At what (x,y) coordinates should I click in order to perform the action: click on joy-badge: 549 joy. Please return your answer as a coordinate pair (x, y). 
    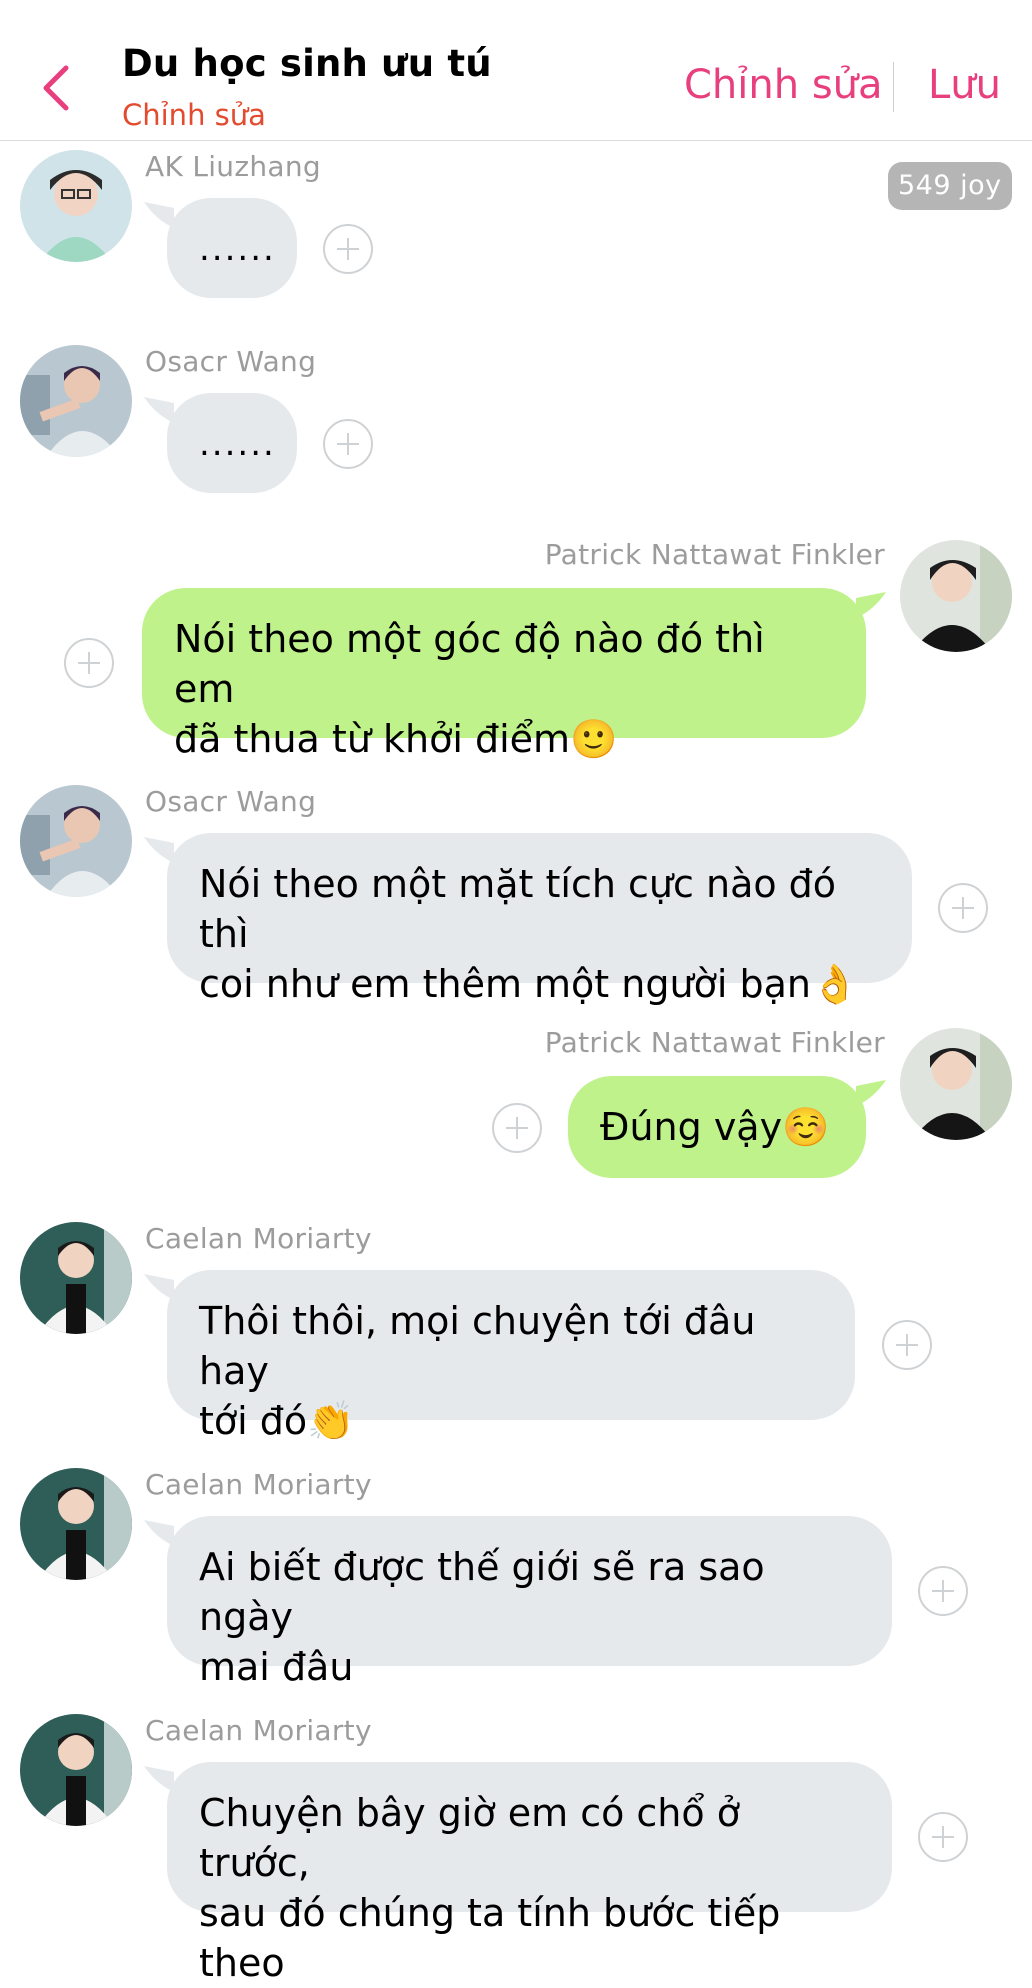
    Looking at the image, I should click on (950, 186).